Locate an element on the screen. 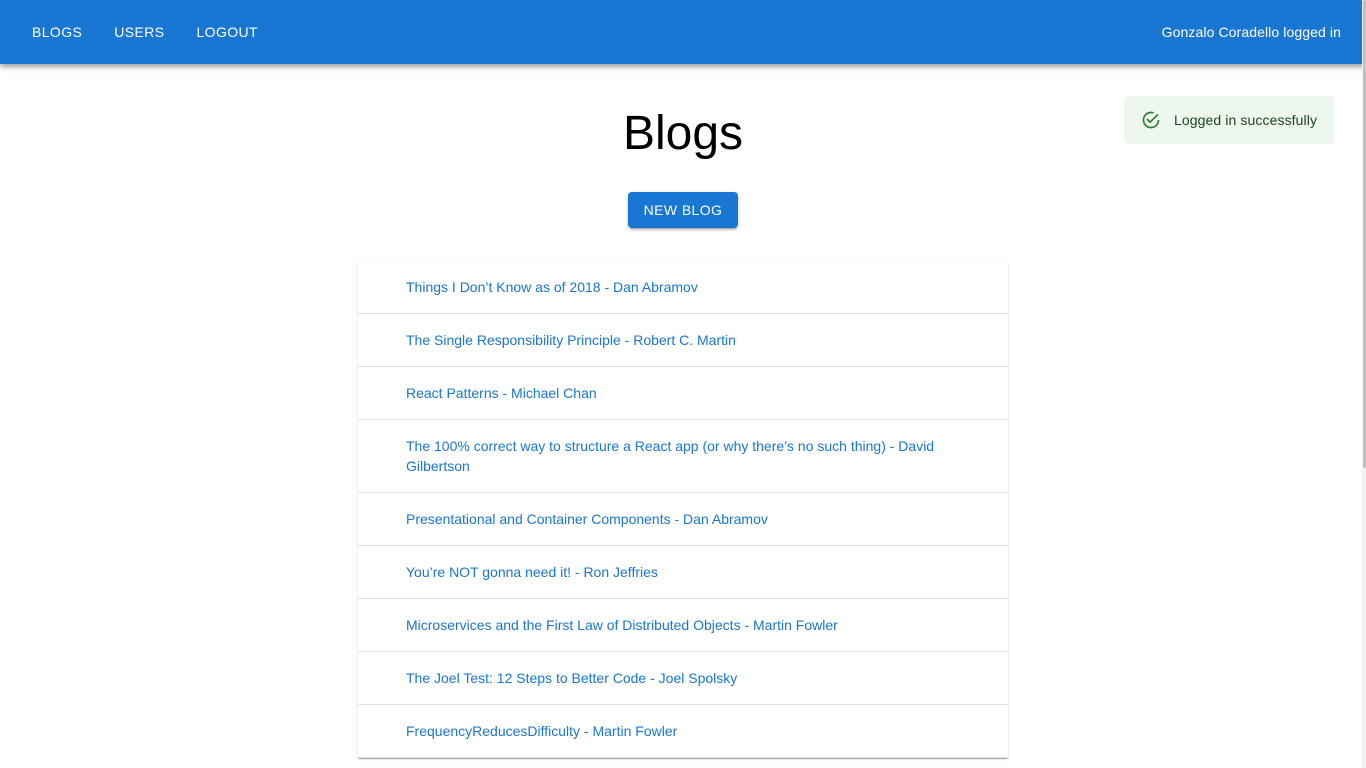  nav-users-button: USERS is located at coordinates (139, 32).